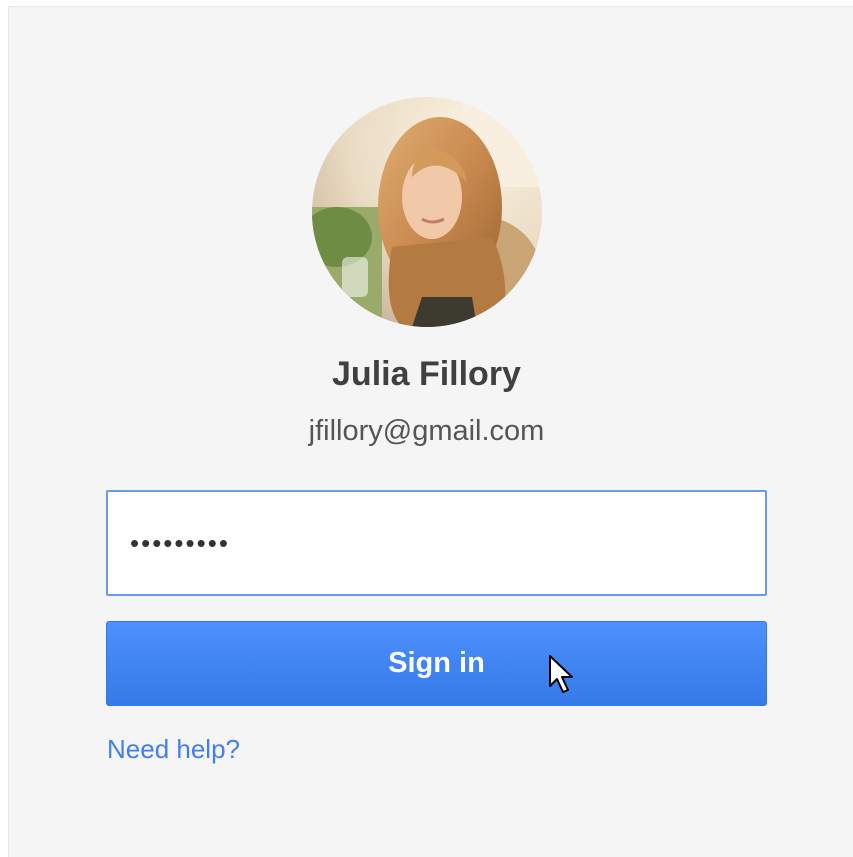  What do you see at coordinates (436, 543) in the screenshot?
I see `password-input` at bounding box center [436, 543].